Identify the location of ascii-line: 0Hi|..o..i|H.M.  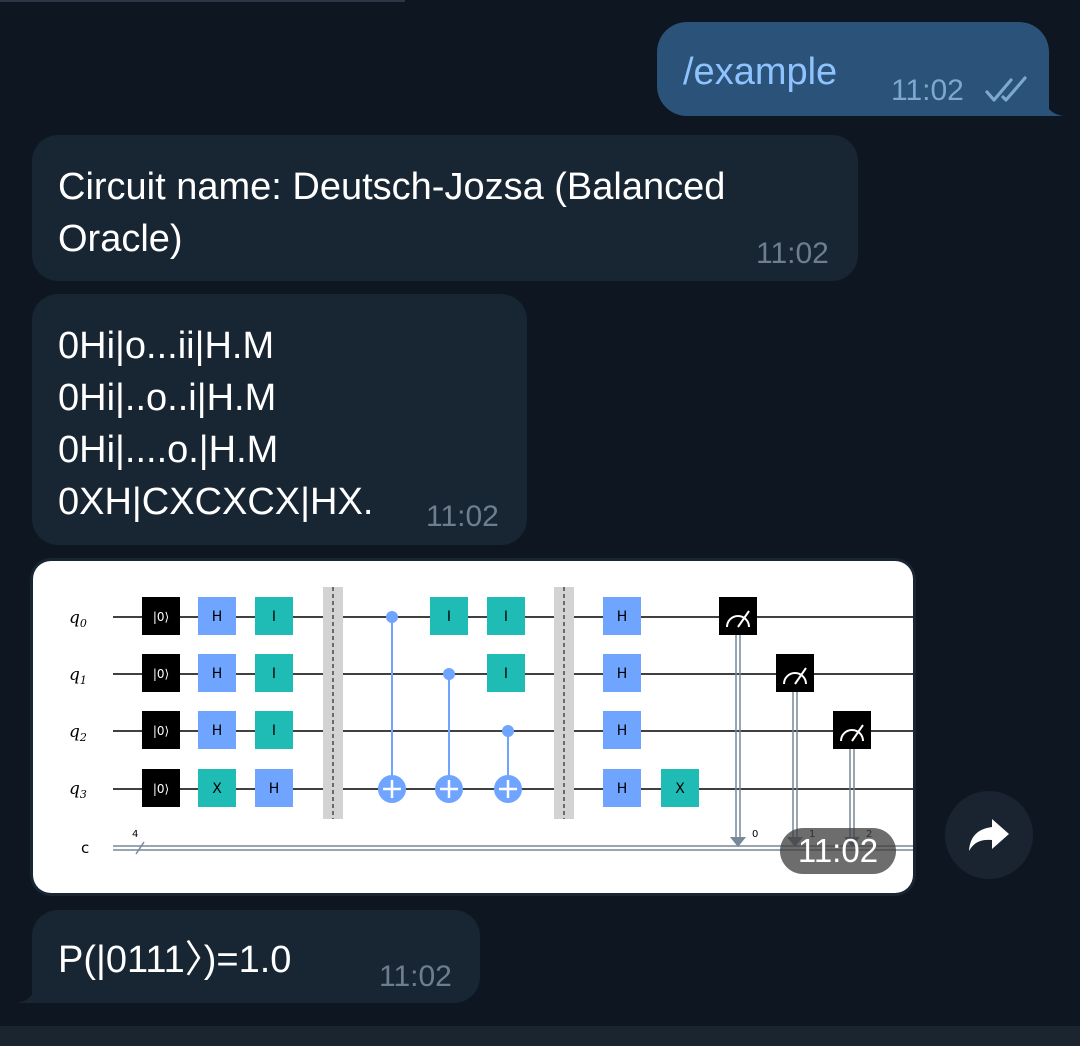
(167, 398).